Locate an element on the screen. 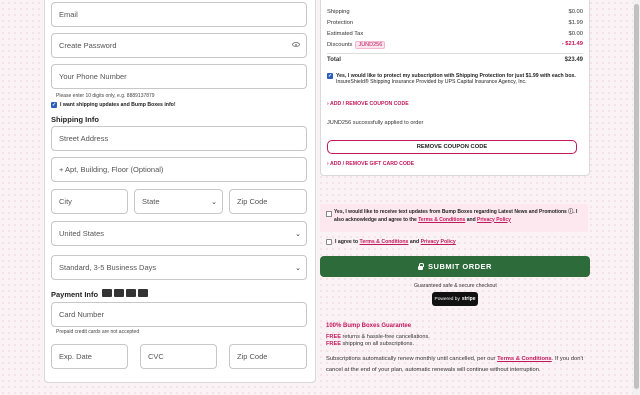 The image size is (640, 395). exp-date-field: Exp. Date is located at coordinates (89, 356).